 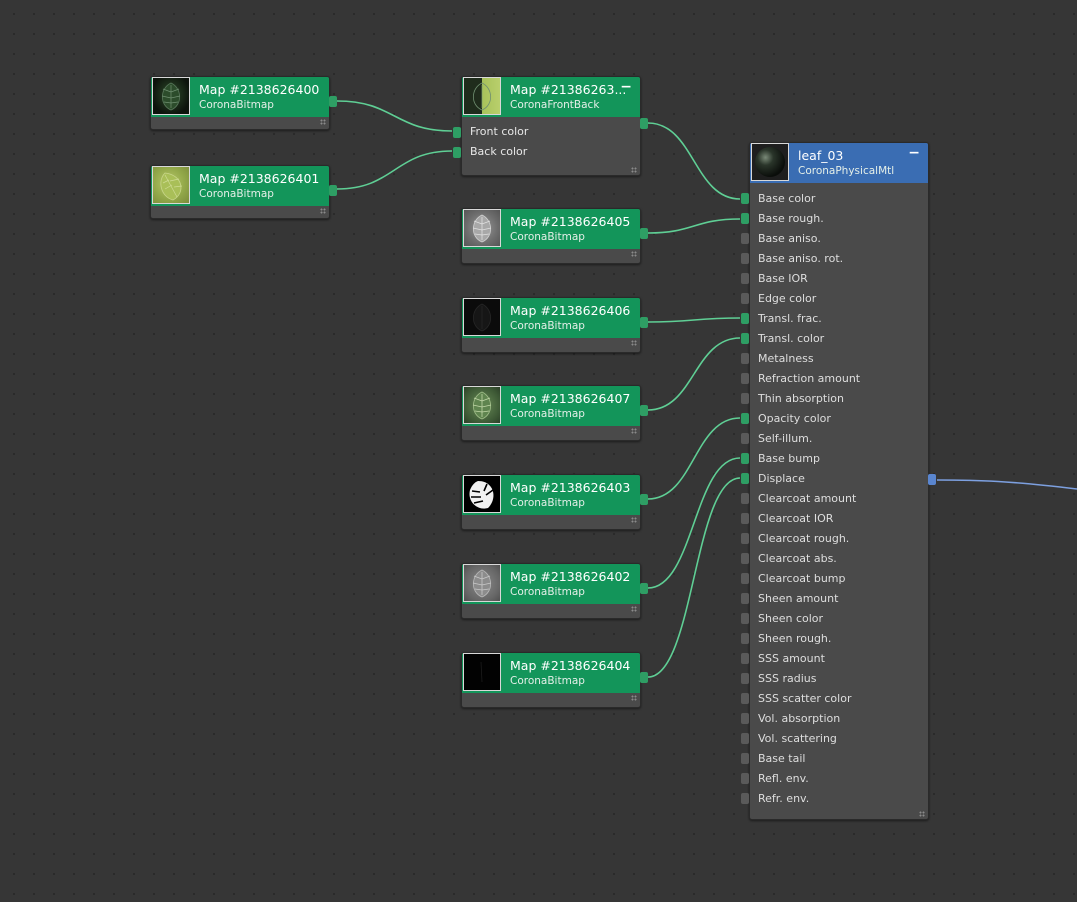 What do you see at coordinates (745, 418) in the screenshot?
I see `input-port-opacity-color` at bounding box center [745, 418].